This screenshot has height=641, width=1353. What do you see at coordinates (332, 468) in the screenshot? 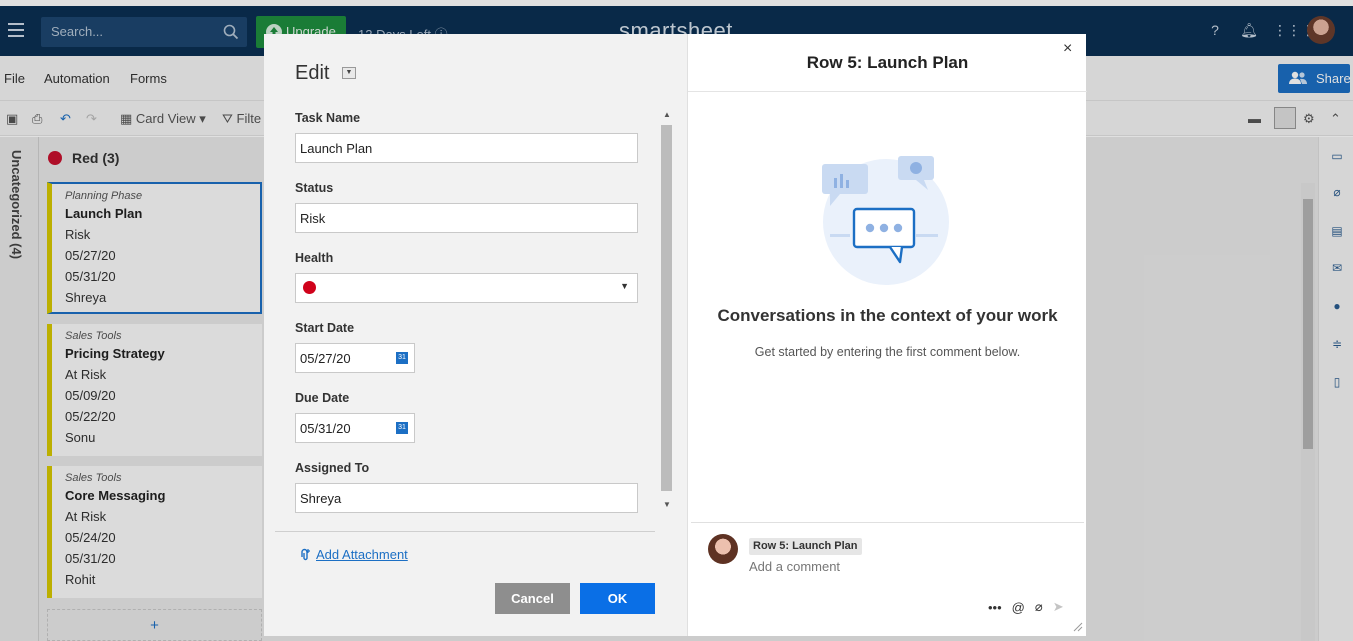
I see `assigned-to-label: Assigned To` at bounding box center [332, 468].